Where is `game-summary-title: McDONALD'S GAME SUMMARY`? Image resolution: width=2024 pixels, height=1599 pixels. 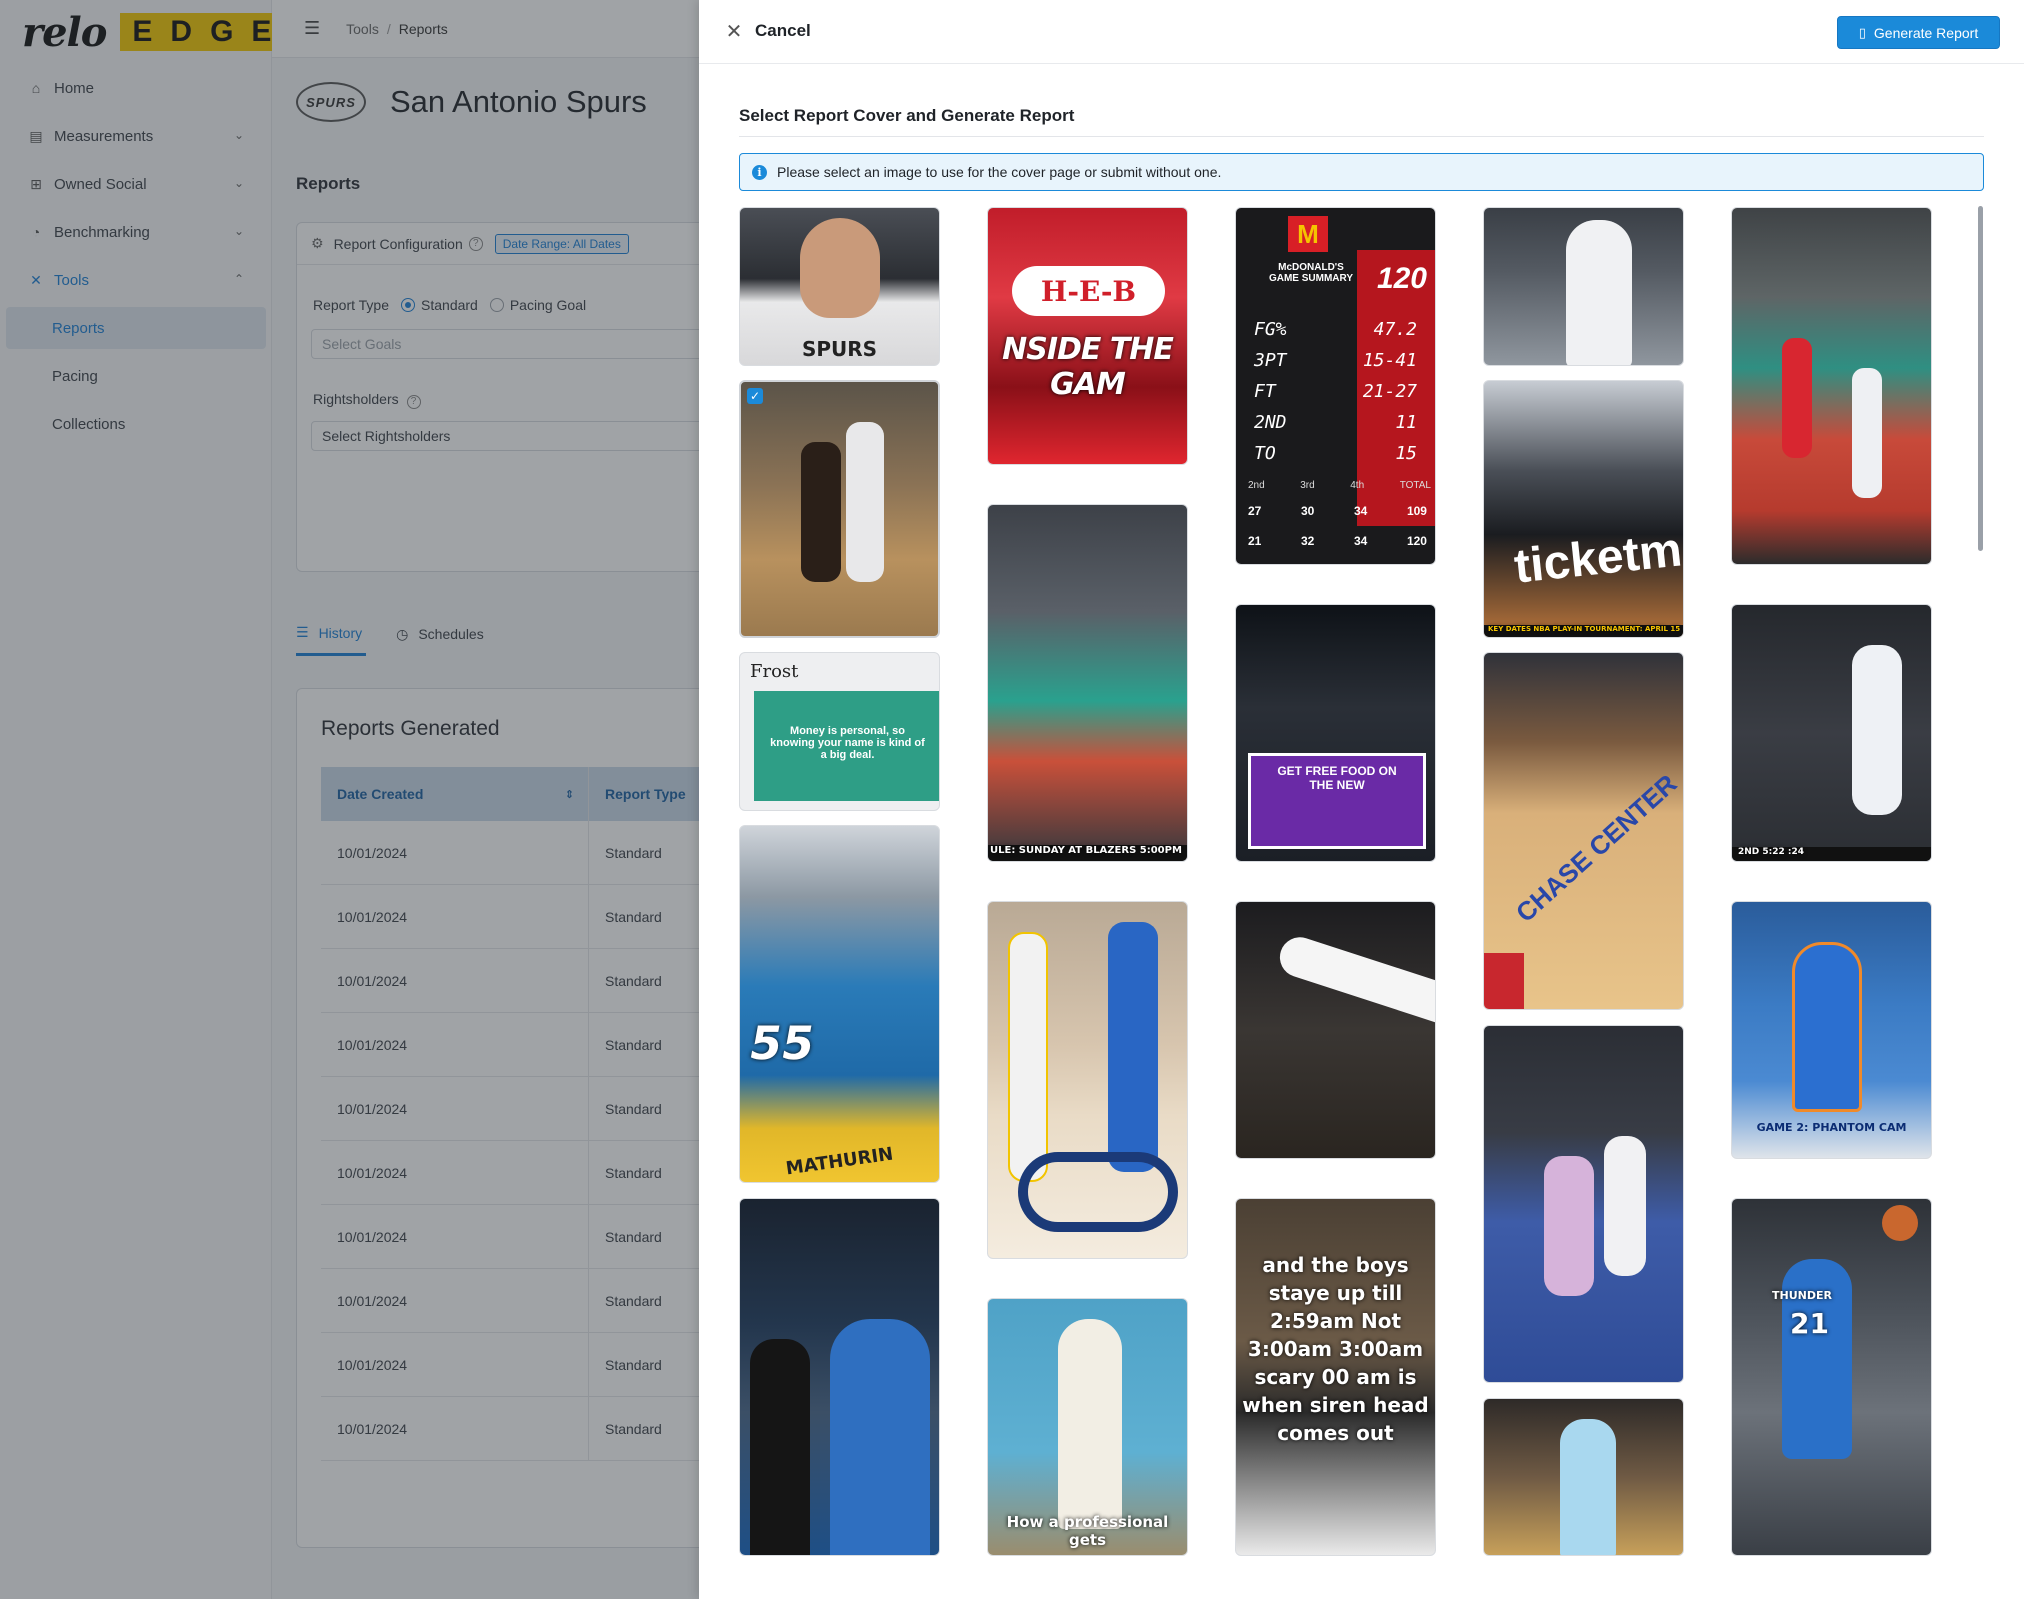
game-summary-title: McDONALD'S GAME SUMMARY is located at coordinates (1311, 273).